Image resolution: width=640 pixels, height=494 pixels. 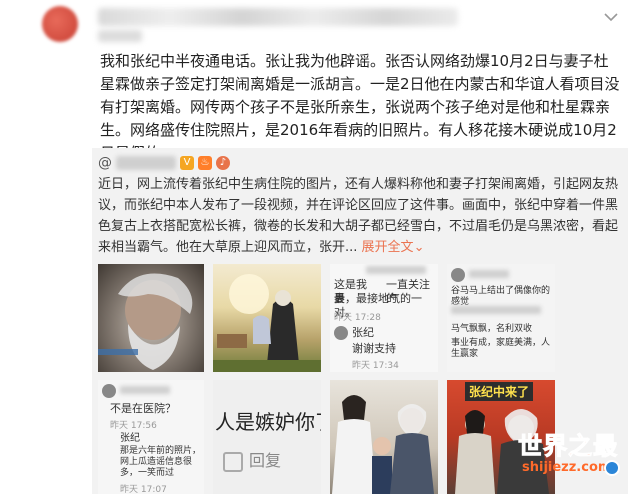 I want to click on expand-full-text-link: 展开全文⌄, so click(x=393, y=247).